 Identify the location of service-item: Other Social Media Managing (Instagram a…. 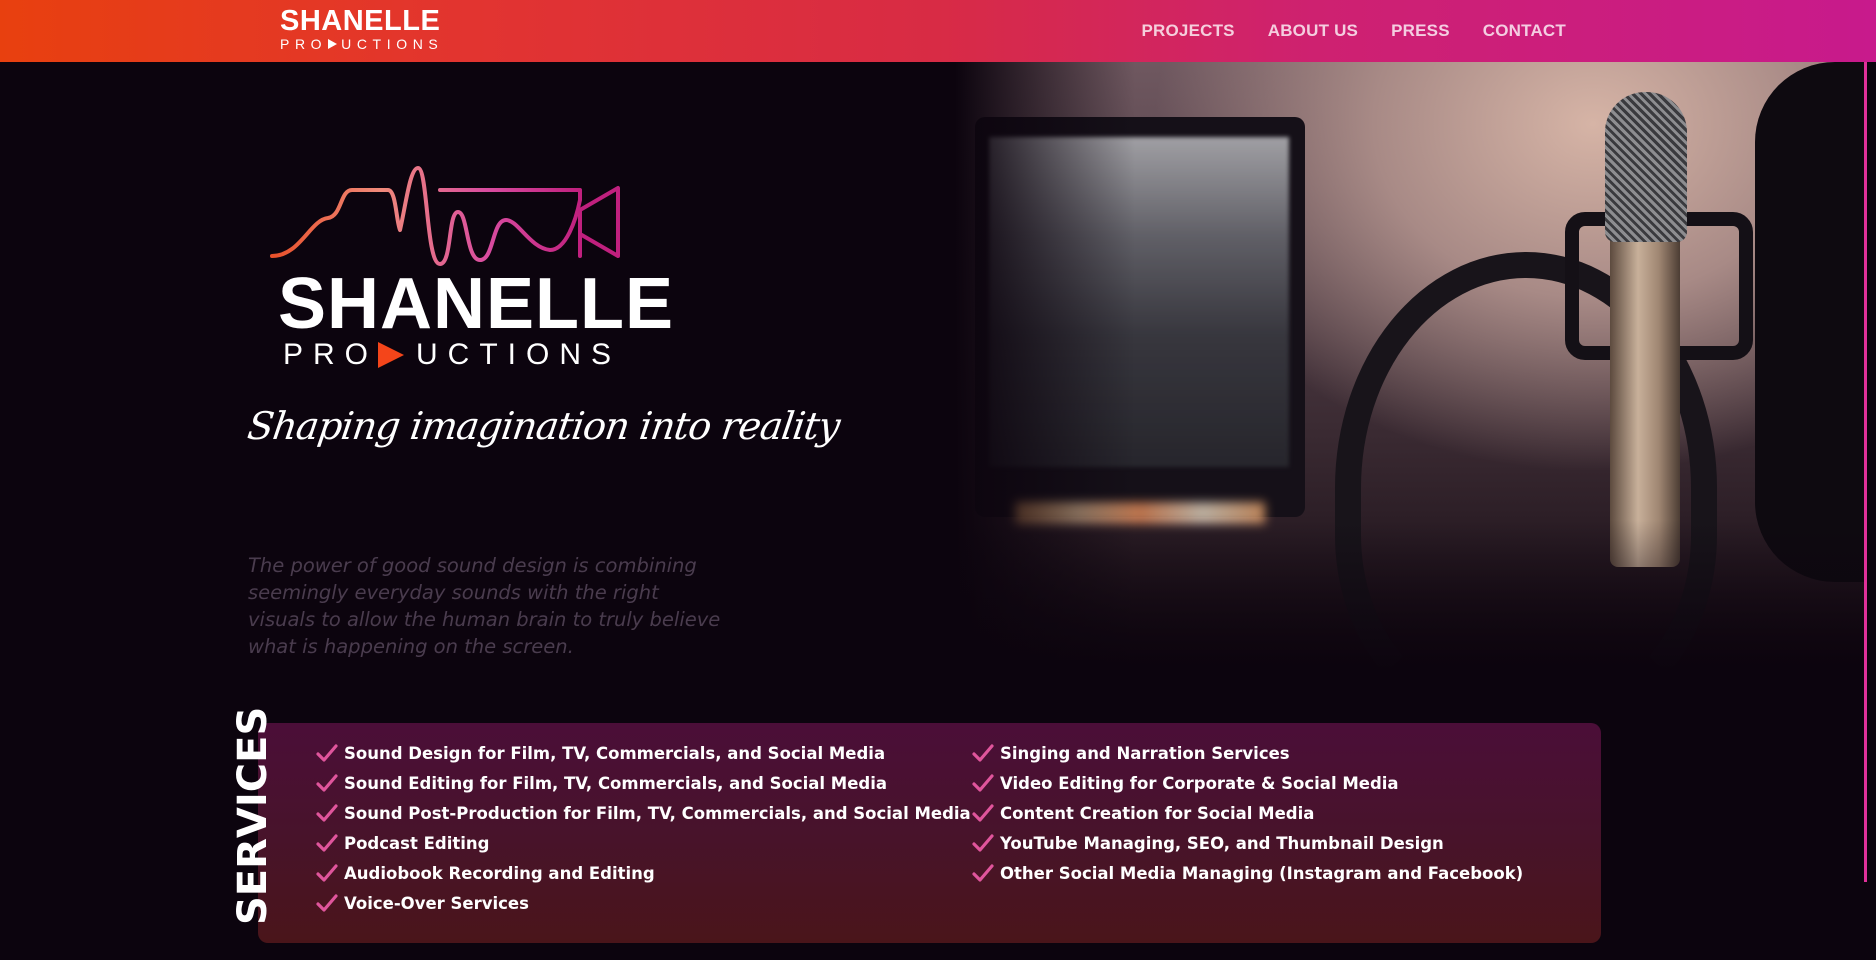
(1247, 873).